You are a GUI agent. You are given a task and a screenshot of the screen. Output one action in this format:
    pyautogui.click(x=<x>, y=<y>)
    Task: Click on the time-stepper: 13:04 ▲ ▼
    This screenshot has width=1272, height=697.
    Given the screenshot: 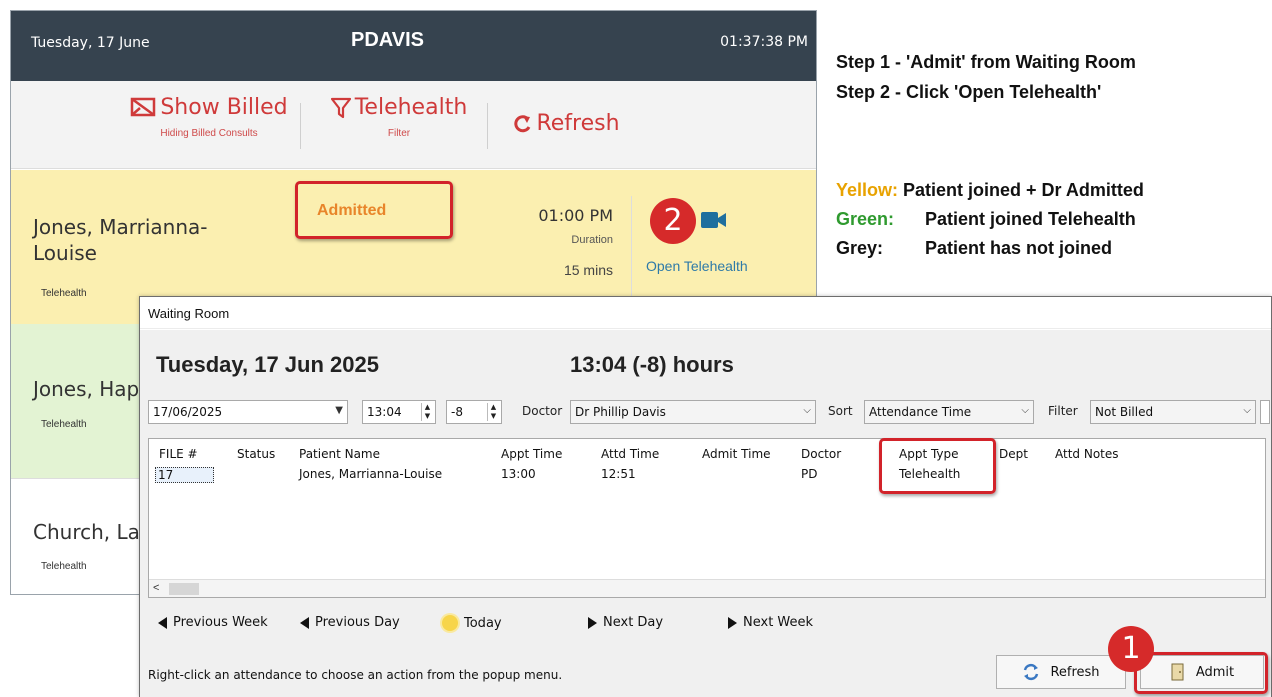 What is the action you would take?
    pyautogui.click(x=399, y=412)
    